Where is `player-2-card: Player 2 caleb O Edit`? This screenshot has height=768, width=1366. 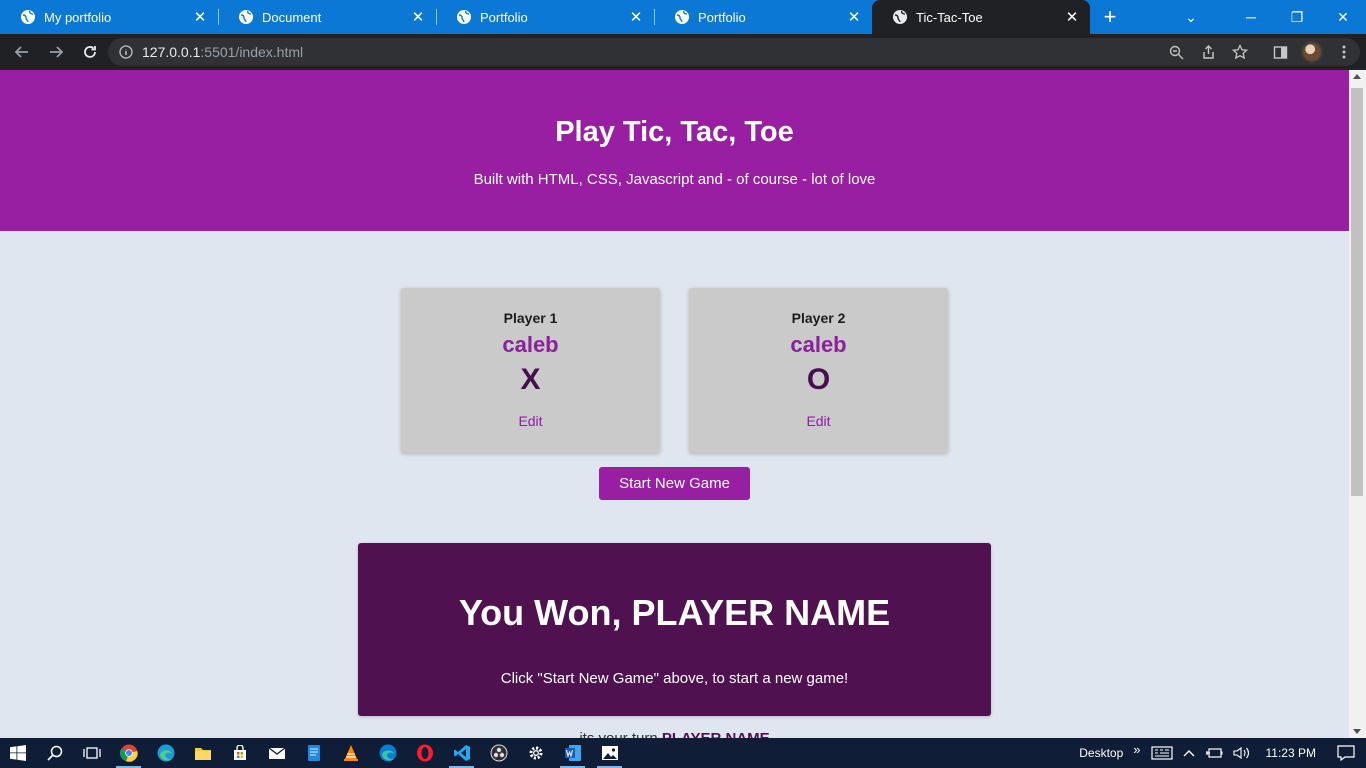
player-2-card: Player 2 caleb O Edit is located at coordinates (818, 370).